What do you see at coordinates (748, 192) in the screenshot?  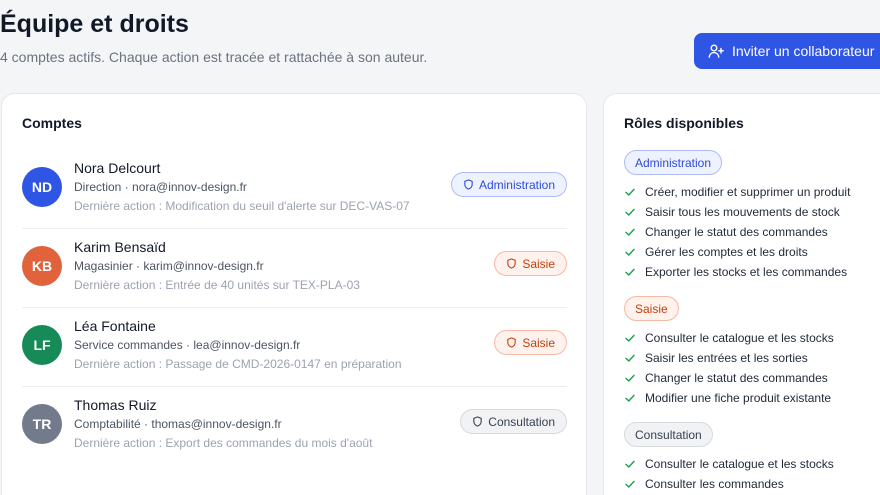 I see `permission-label: Créer, modifier et supprimer un produit` at bounding box center [748, 192].